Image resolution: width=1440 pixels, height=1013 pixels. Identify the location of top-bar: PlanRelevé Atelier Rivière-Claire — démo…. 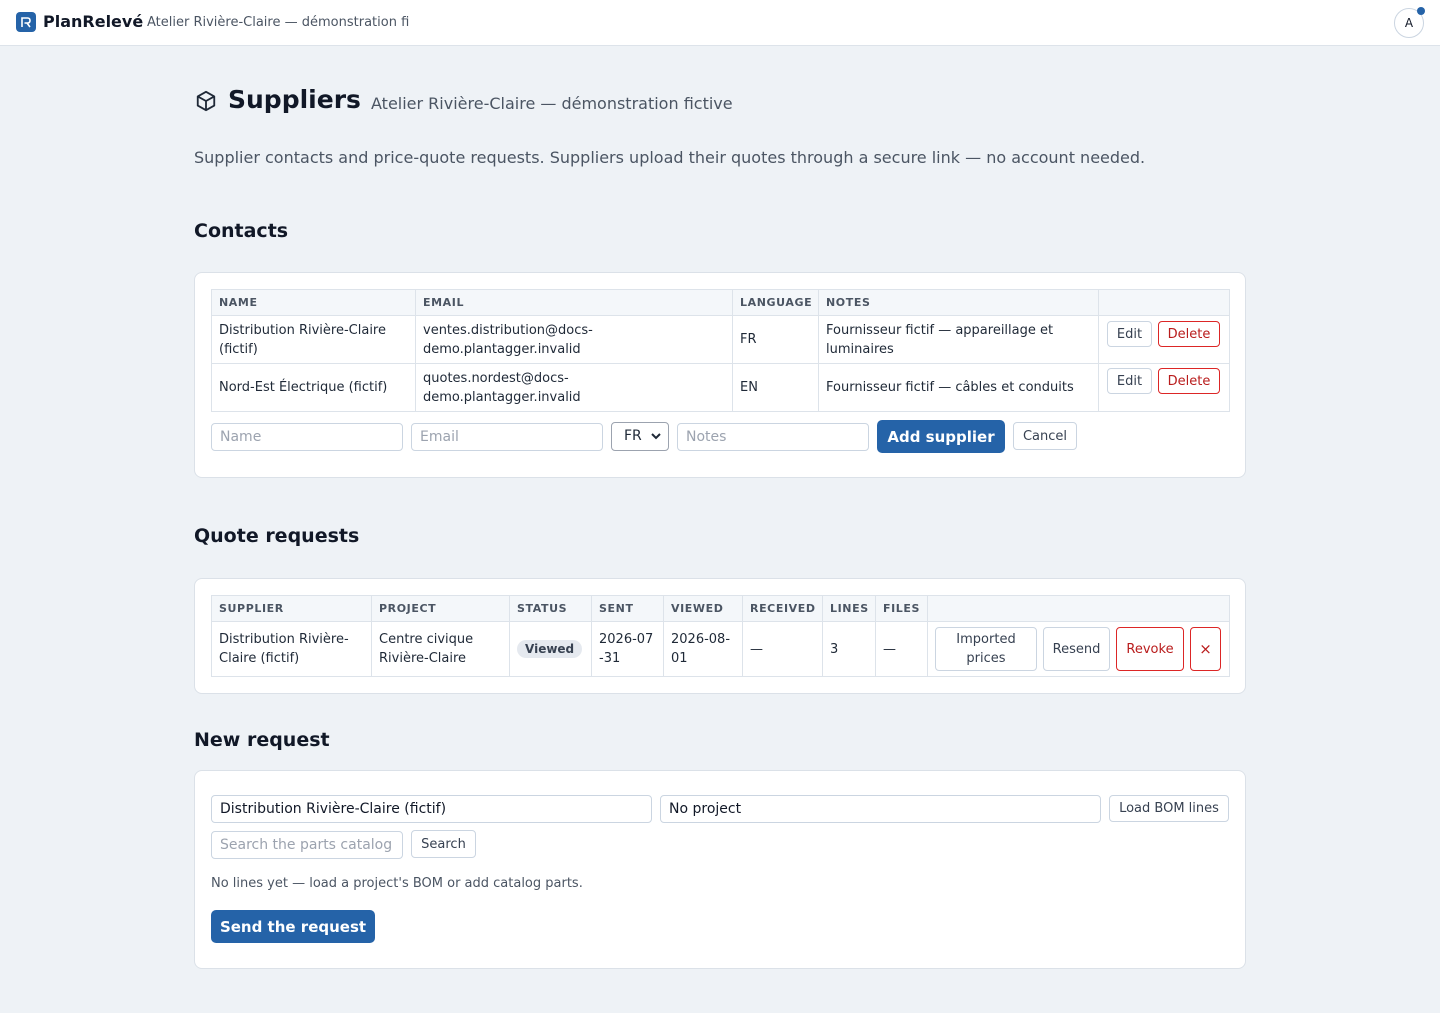
(720, 23).